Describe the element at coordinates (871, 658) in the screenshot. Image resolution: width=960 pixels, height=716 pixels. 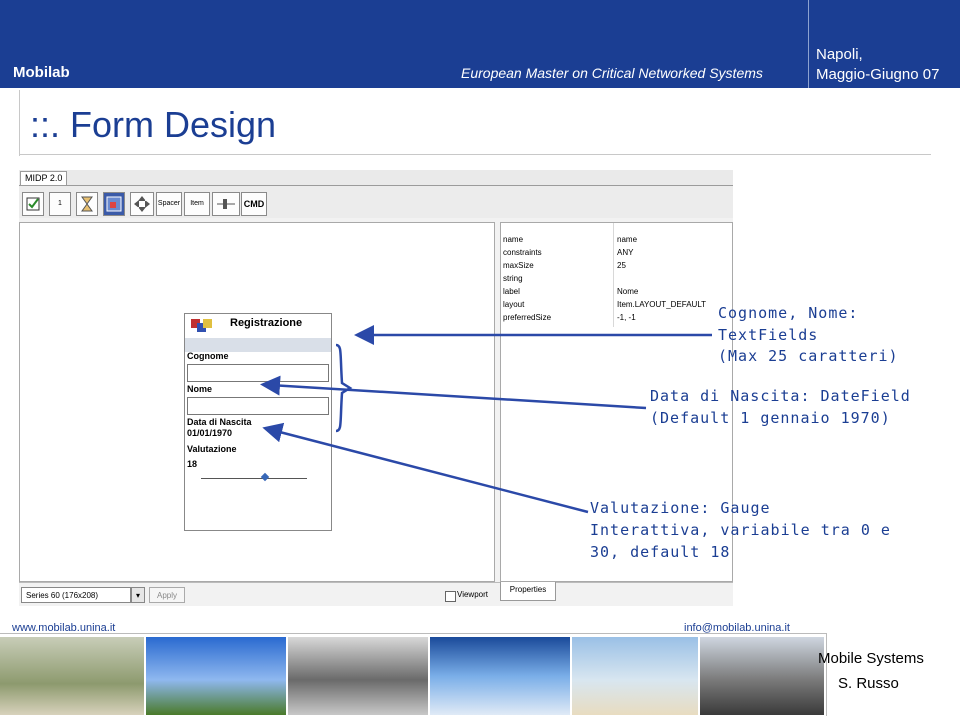
I see `course-name: Mobile Systems` at that location.